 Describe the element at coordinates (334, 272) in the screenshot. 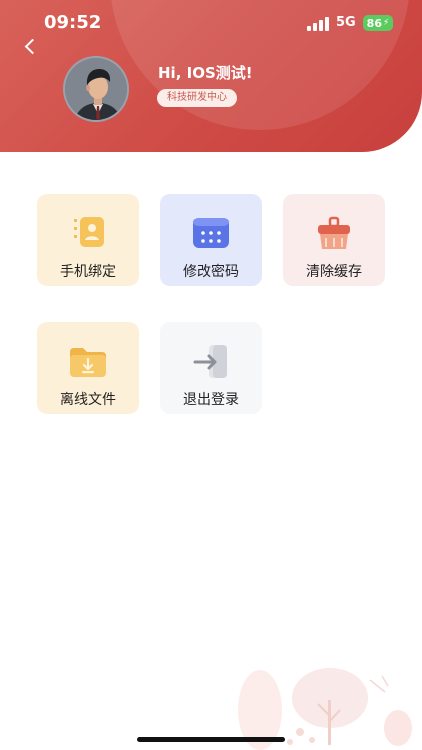

I see `menu-label: 清除缓存` at that location.